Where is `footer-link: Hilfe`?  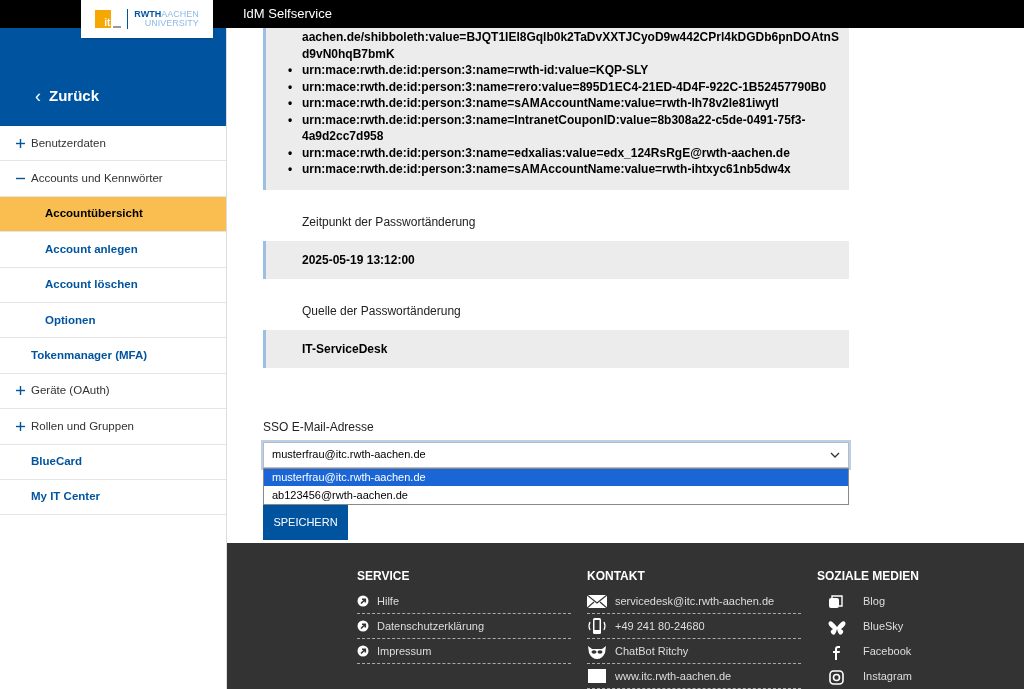
footer-link: Hilfe is located at coordinates (388, 601).